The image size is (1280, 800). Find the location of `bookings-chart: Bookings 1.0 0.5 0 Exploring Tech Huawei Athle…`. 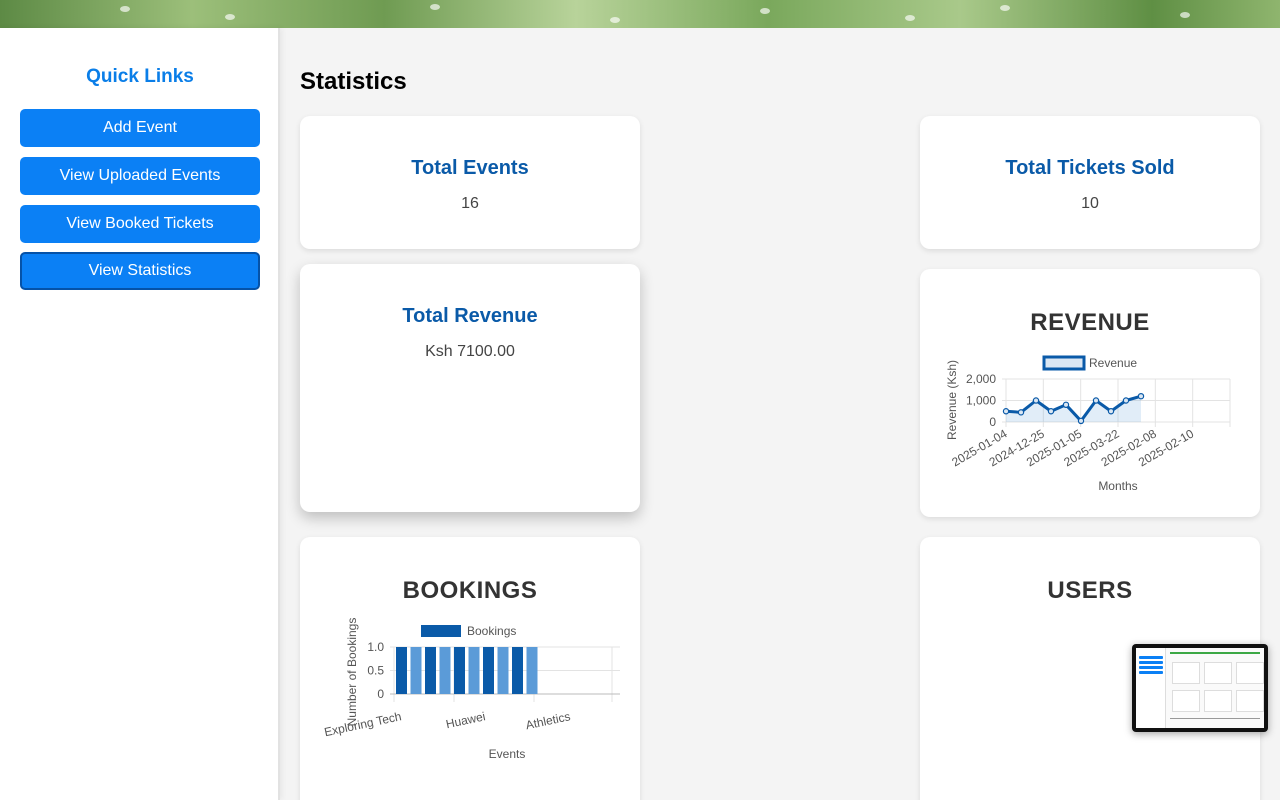

bookings-chart: Bookings 1.0 0.5 0 Exploring Tech Huawei Athle… is located at coordinates (471, 689).